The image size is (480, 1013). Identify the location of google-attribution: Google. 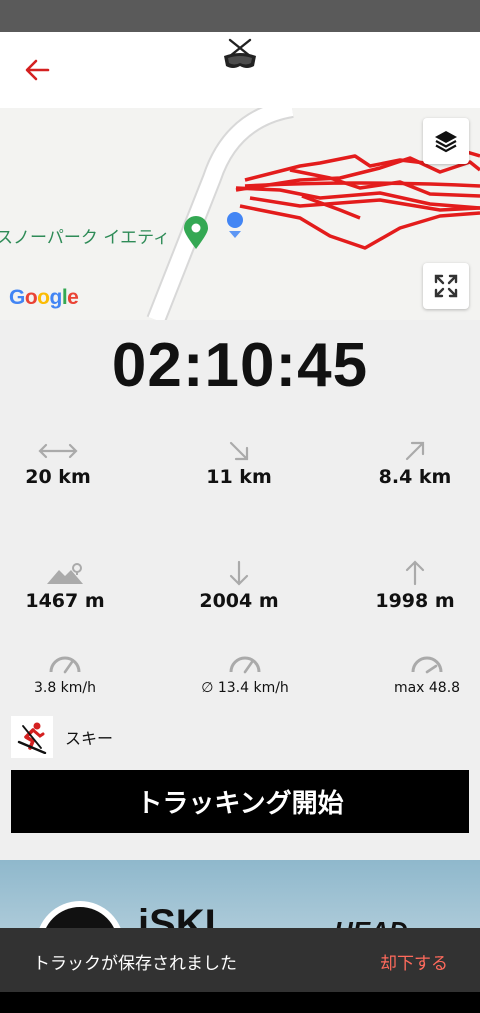
(44, 297).